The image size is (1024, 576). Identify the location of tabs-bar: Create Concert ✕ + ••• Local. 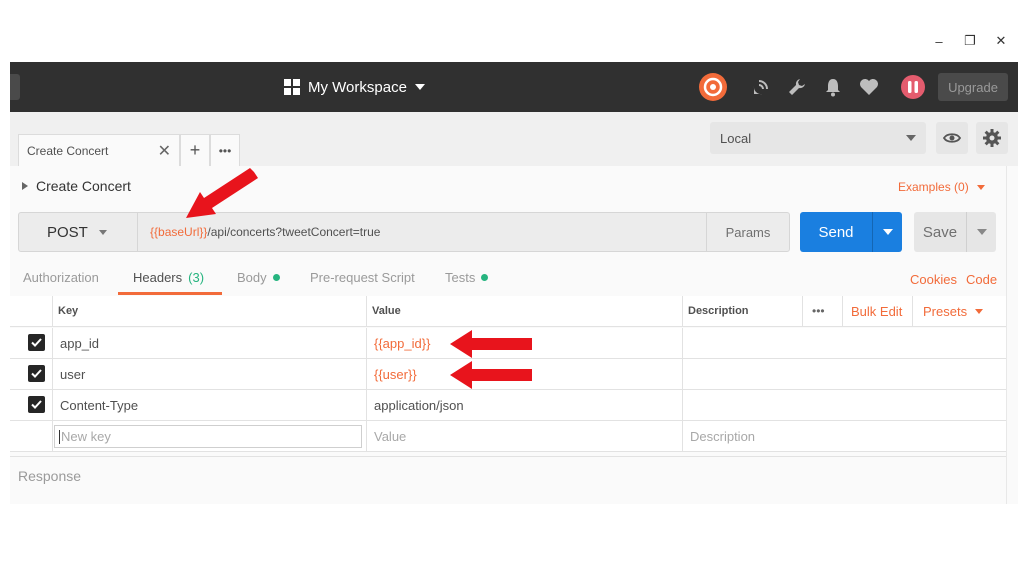
(514, 139).